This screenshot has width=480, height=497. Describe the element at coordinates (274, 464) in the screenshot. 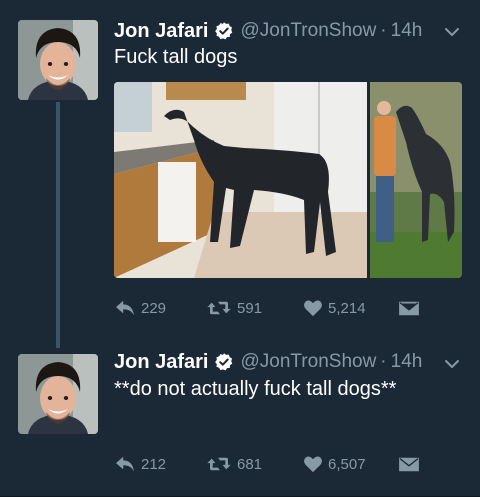

I see `tweet-actions: 212 681 6,507` at that location.